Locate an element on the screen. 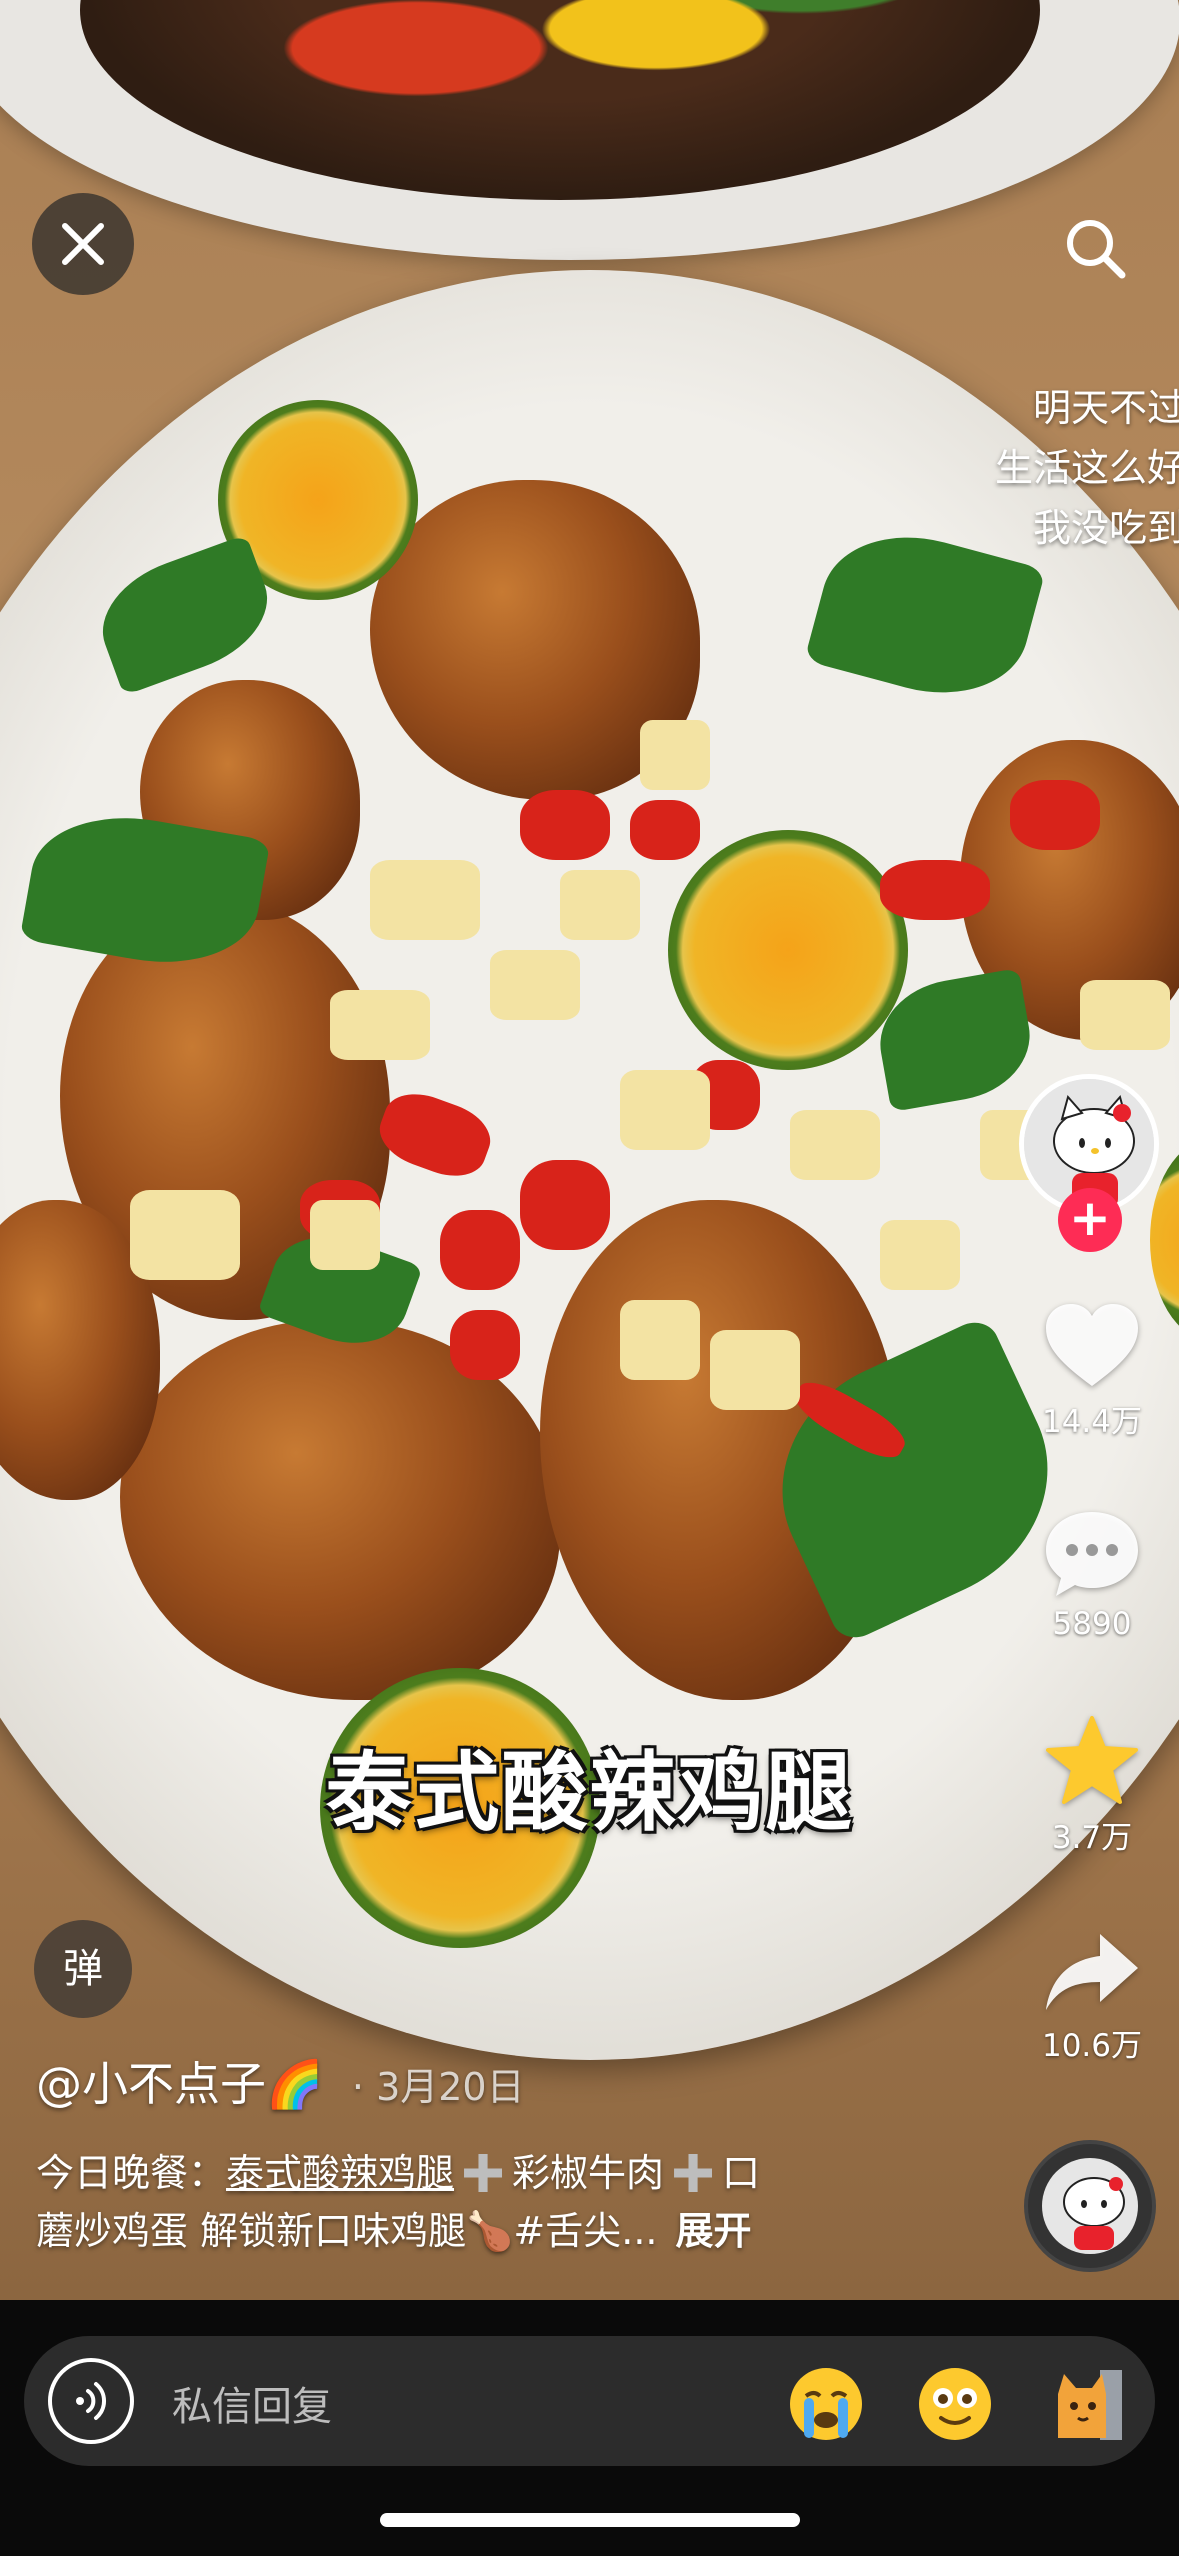  share-count: 10.6万 is located at coordinates (1092, 2046).